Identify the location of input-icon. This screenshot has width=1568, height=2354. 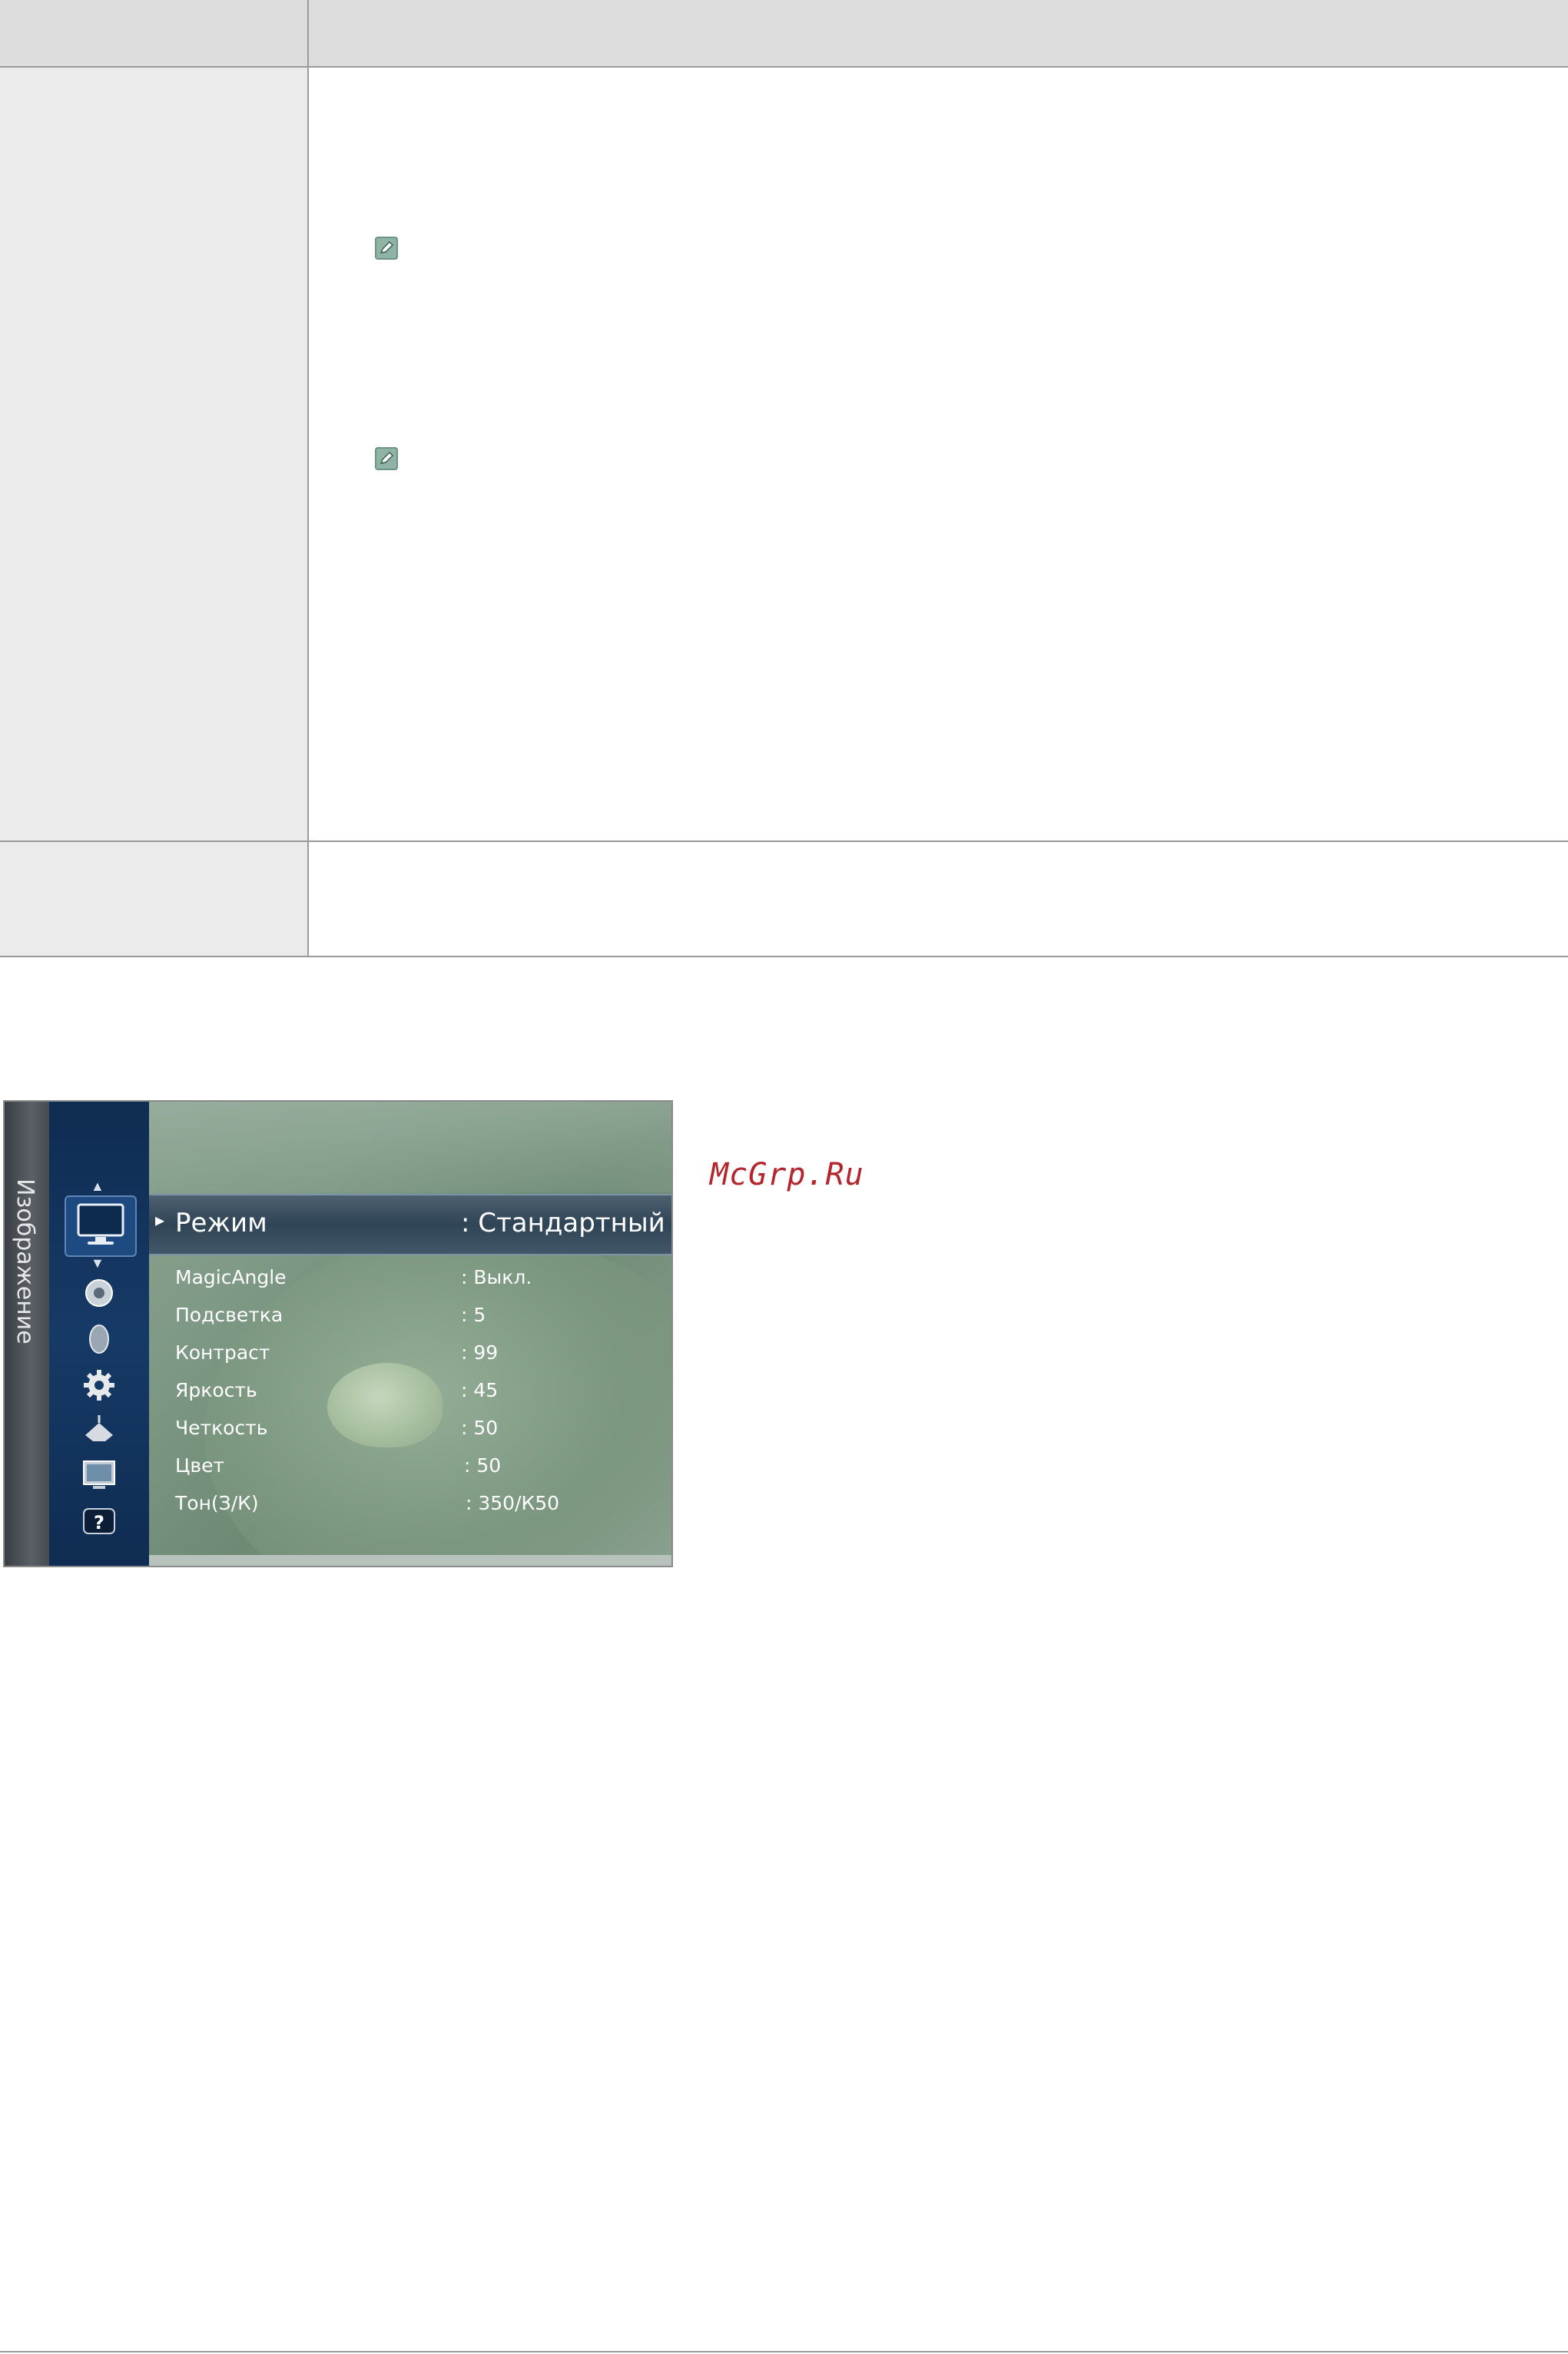
(99, 1429).